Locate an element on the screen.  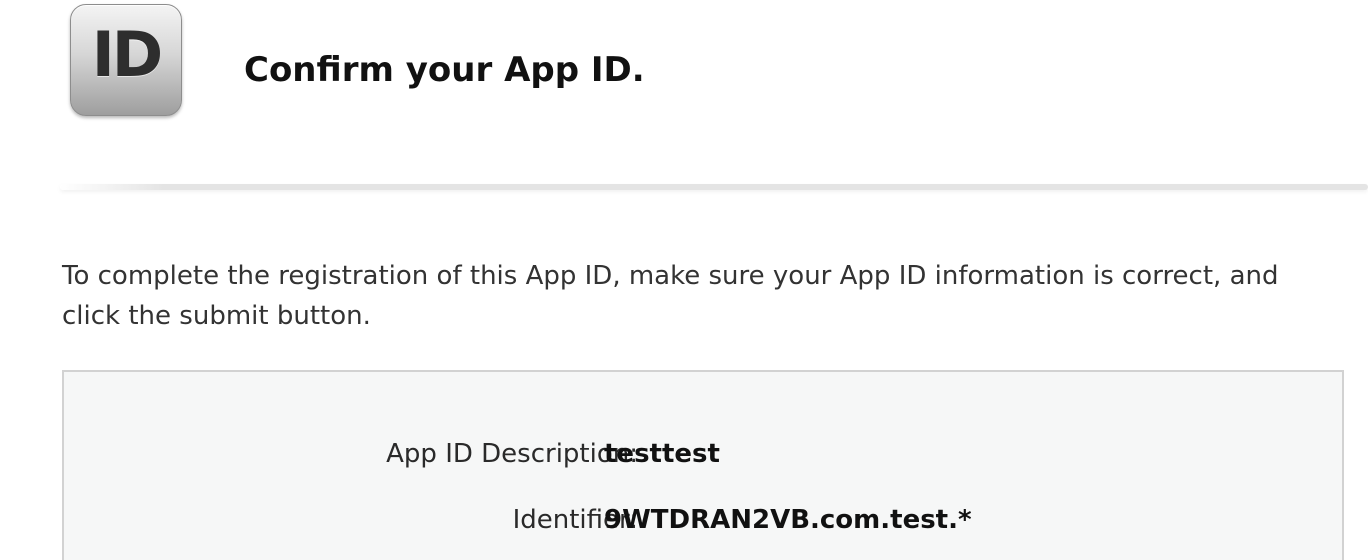
app-id-icon: ID is located at coordinates (126, 60).